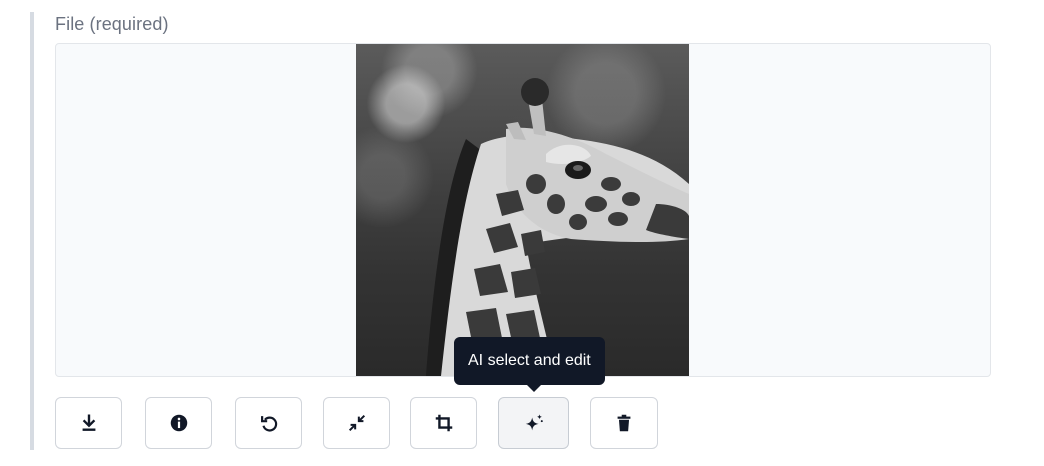 This screenshot has height=466, width=1044. I want to click on minimize-button, so click(356, 423).